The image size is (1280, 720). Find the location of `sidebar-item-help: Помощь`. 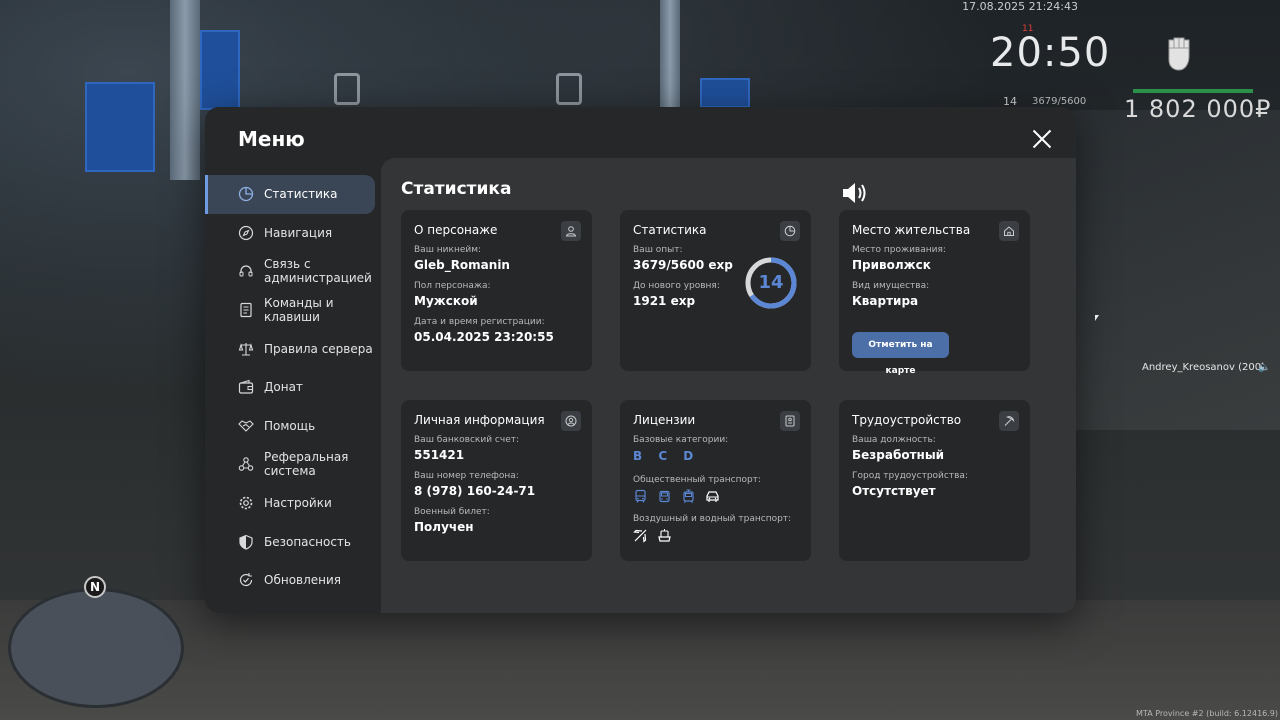

sidebar-item-help: Помощь is located at coordinates (293, 426).